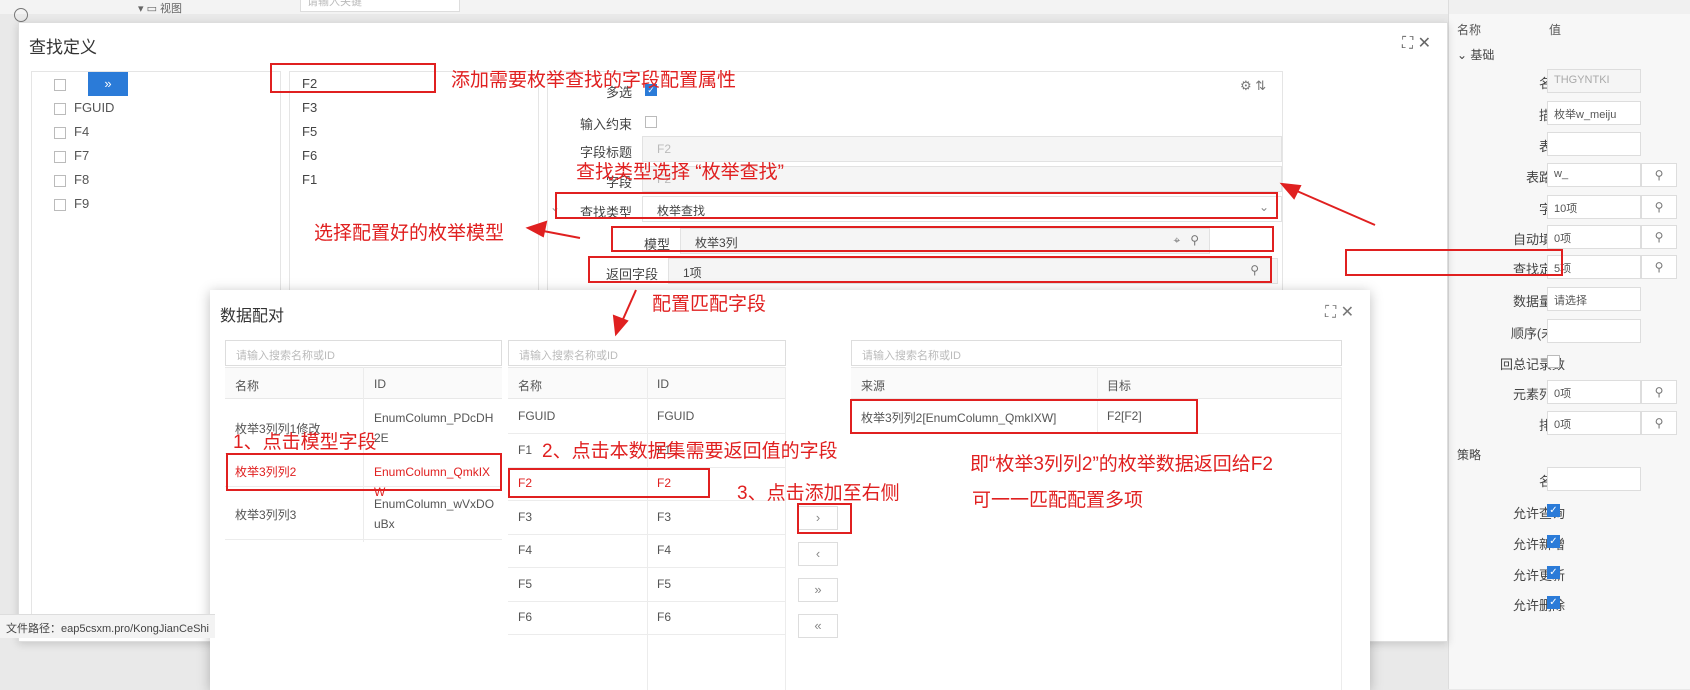  Describe the element at coordinates (950, 259) in the screenshot. I see `annotation-arrows` at that location.